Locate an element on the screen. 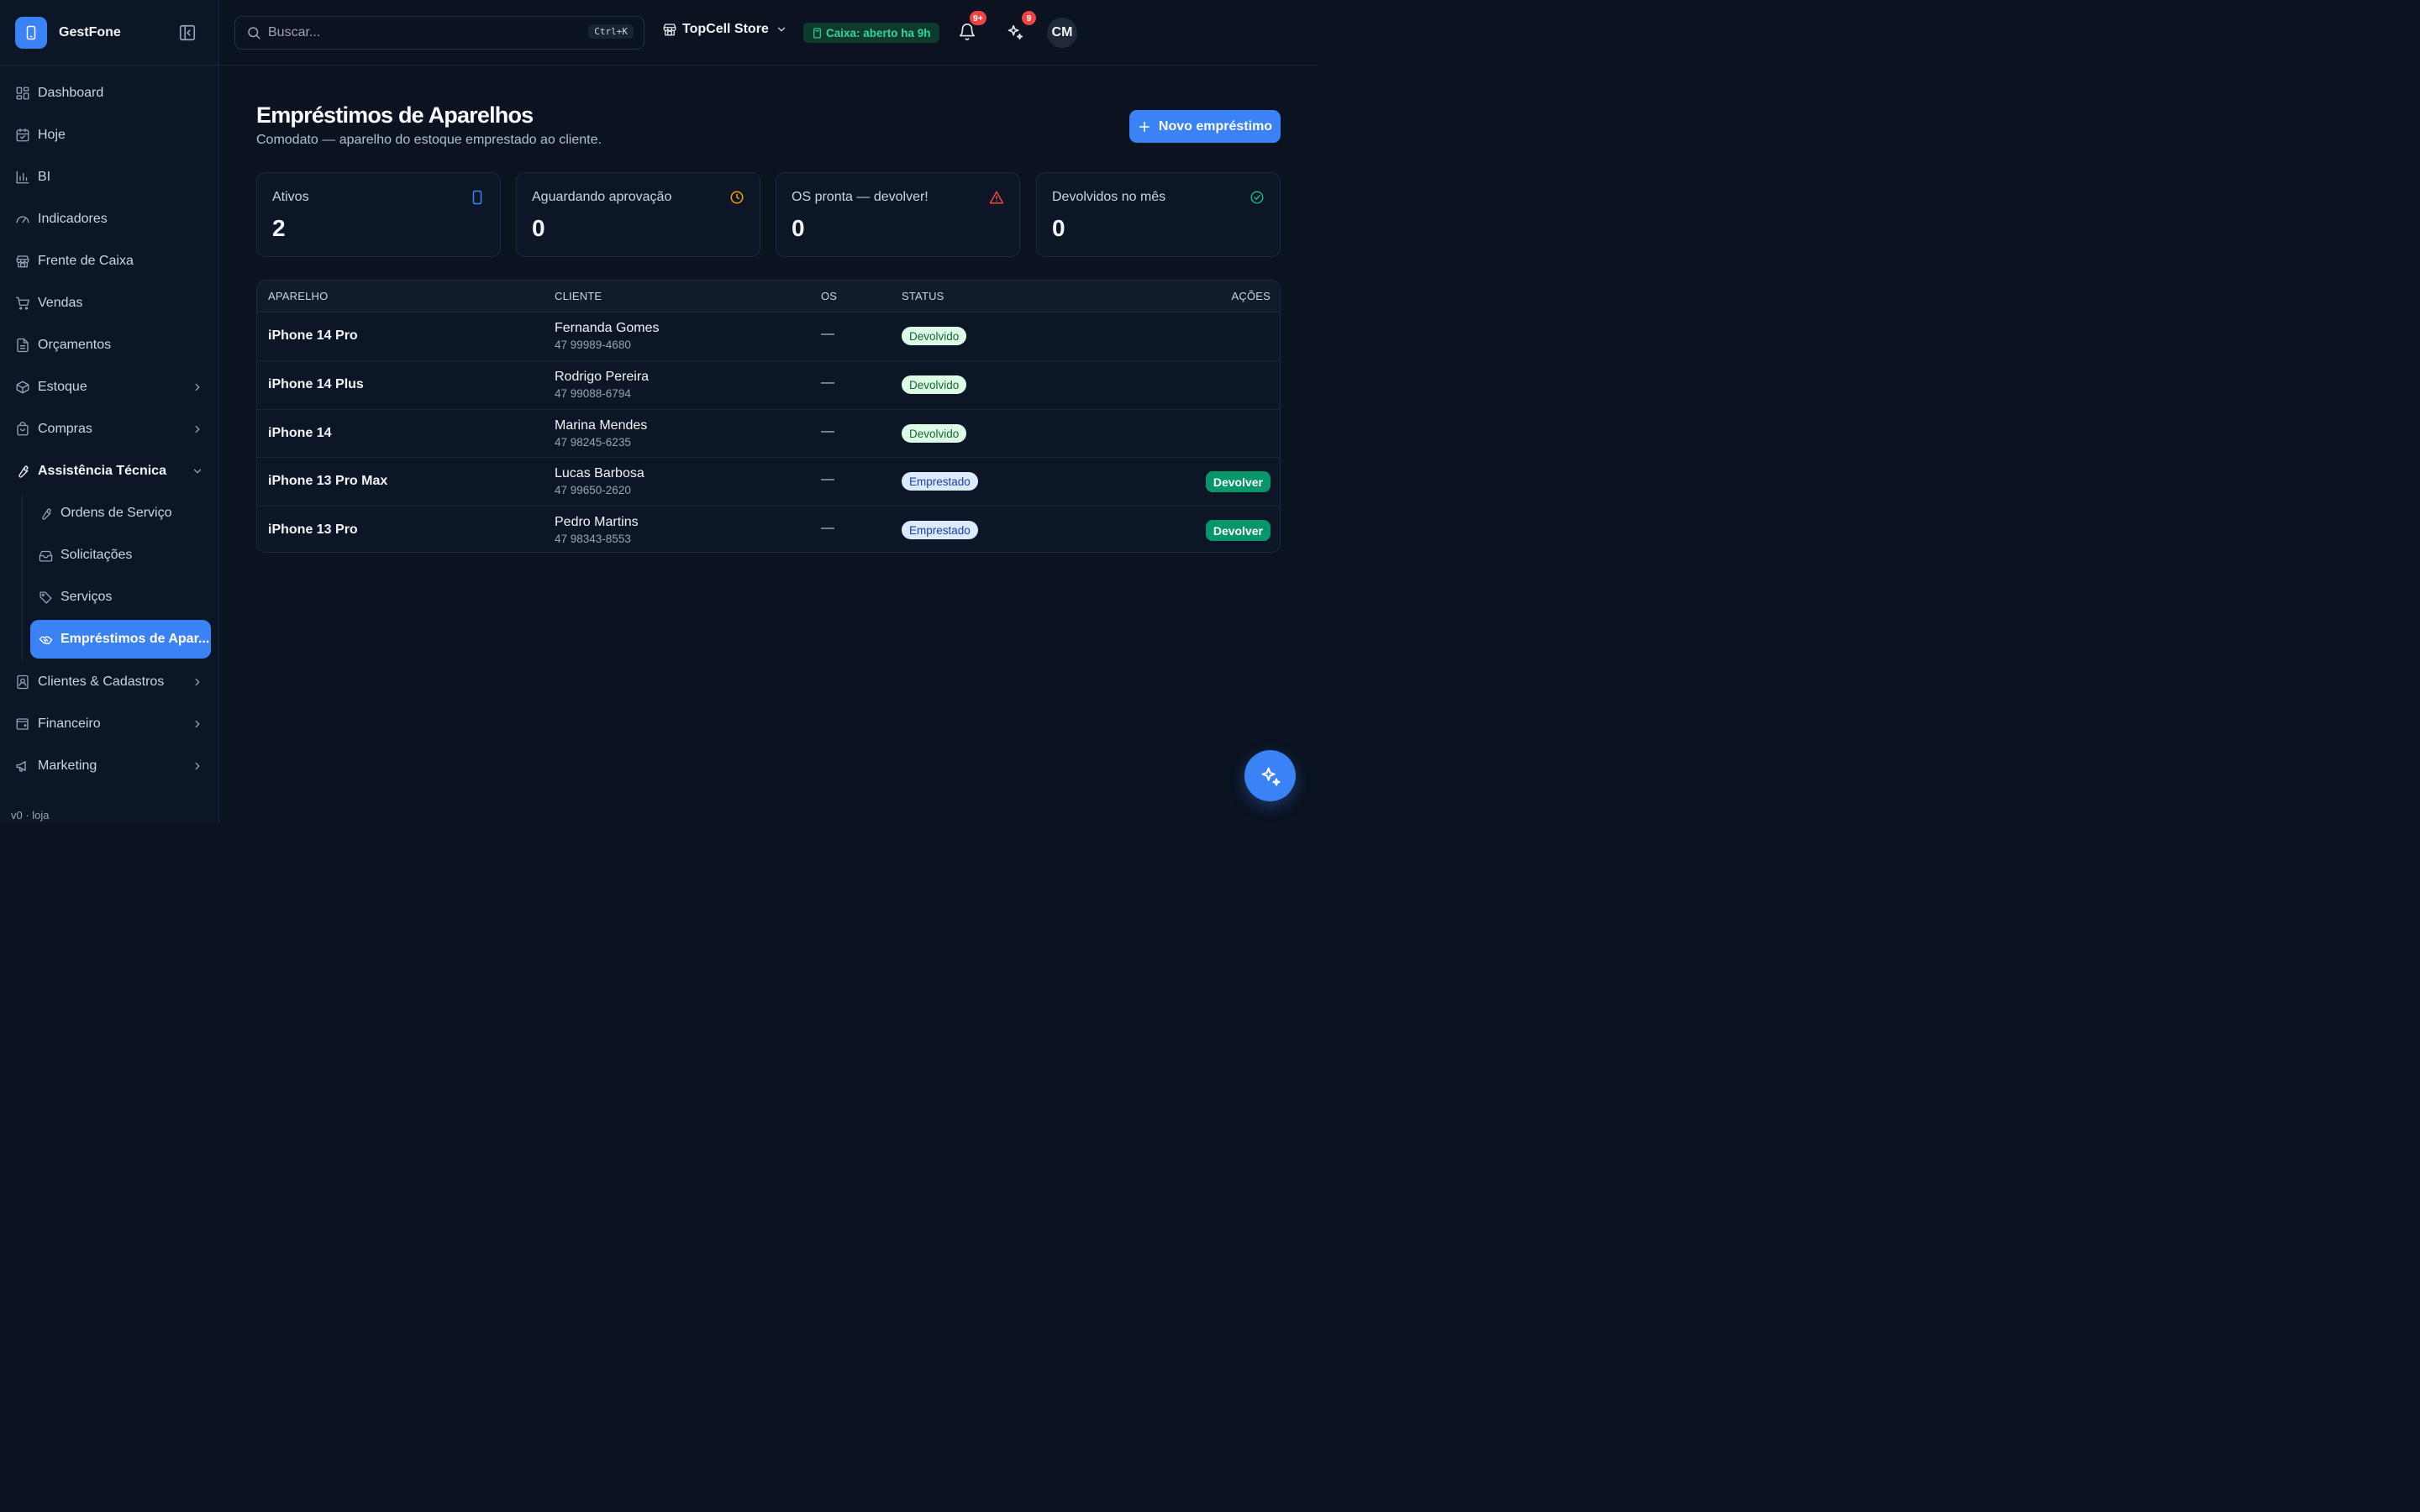 This screenshot has width=2420, height=1512. sidebar-item-vendas: Vendas is located at coordinates (109, 303).